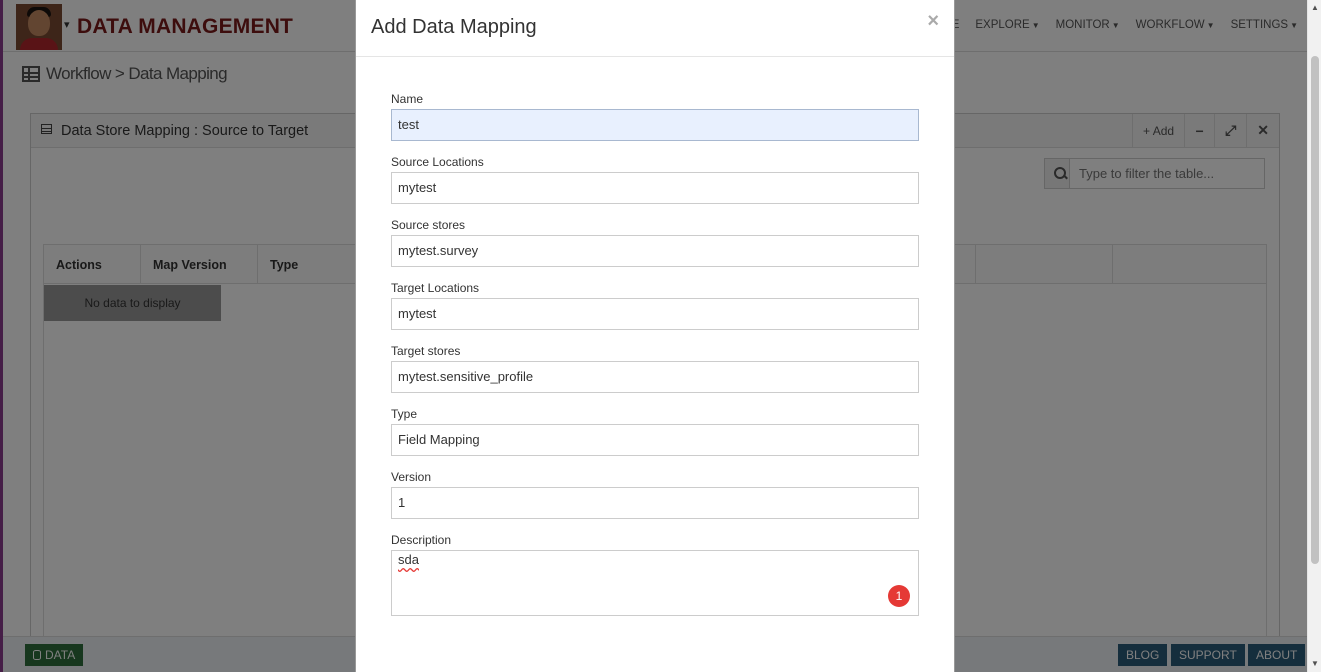 The image size is (1321, 672). What do you see at coordinates (1315, 7) in the screenshot?
I see `scroll-up-icon: ▲` at bounding box center [1315, 7].